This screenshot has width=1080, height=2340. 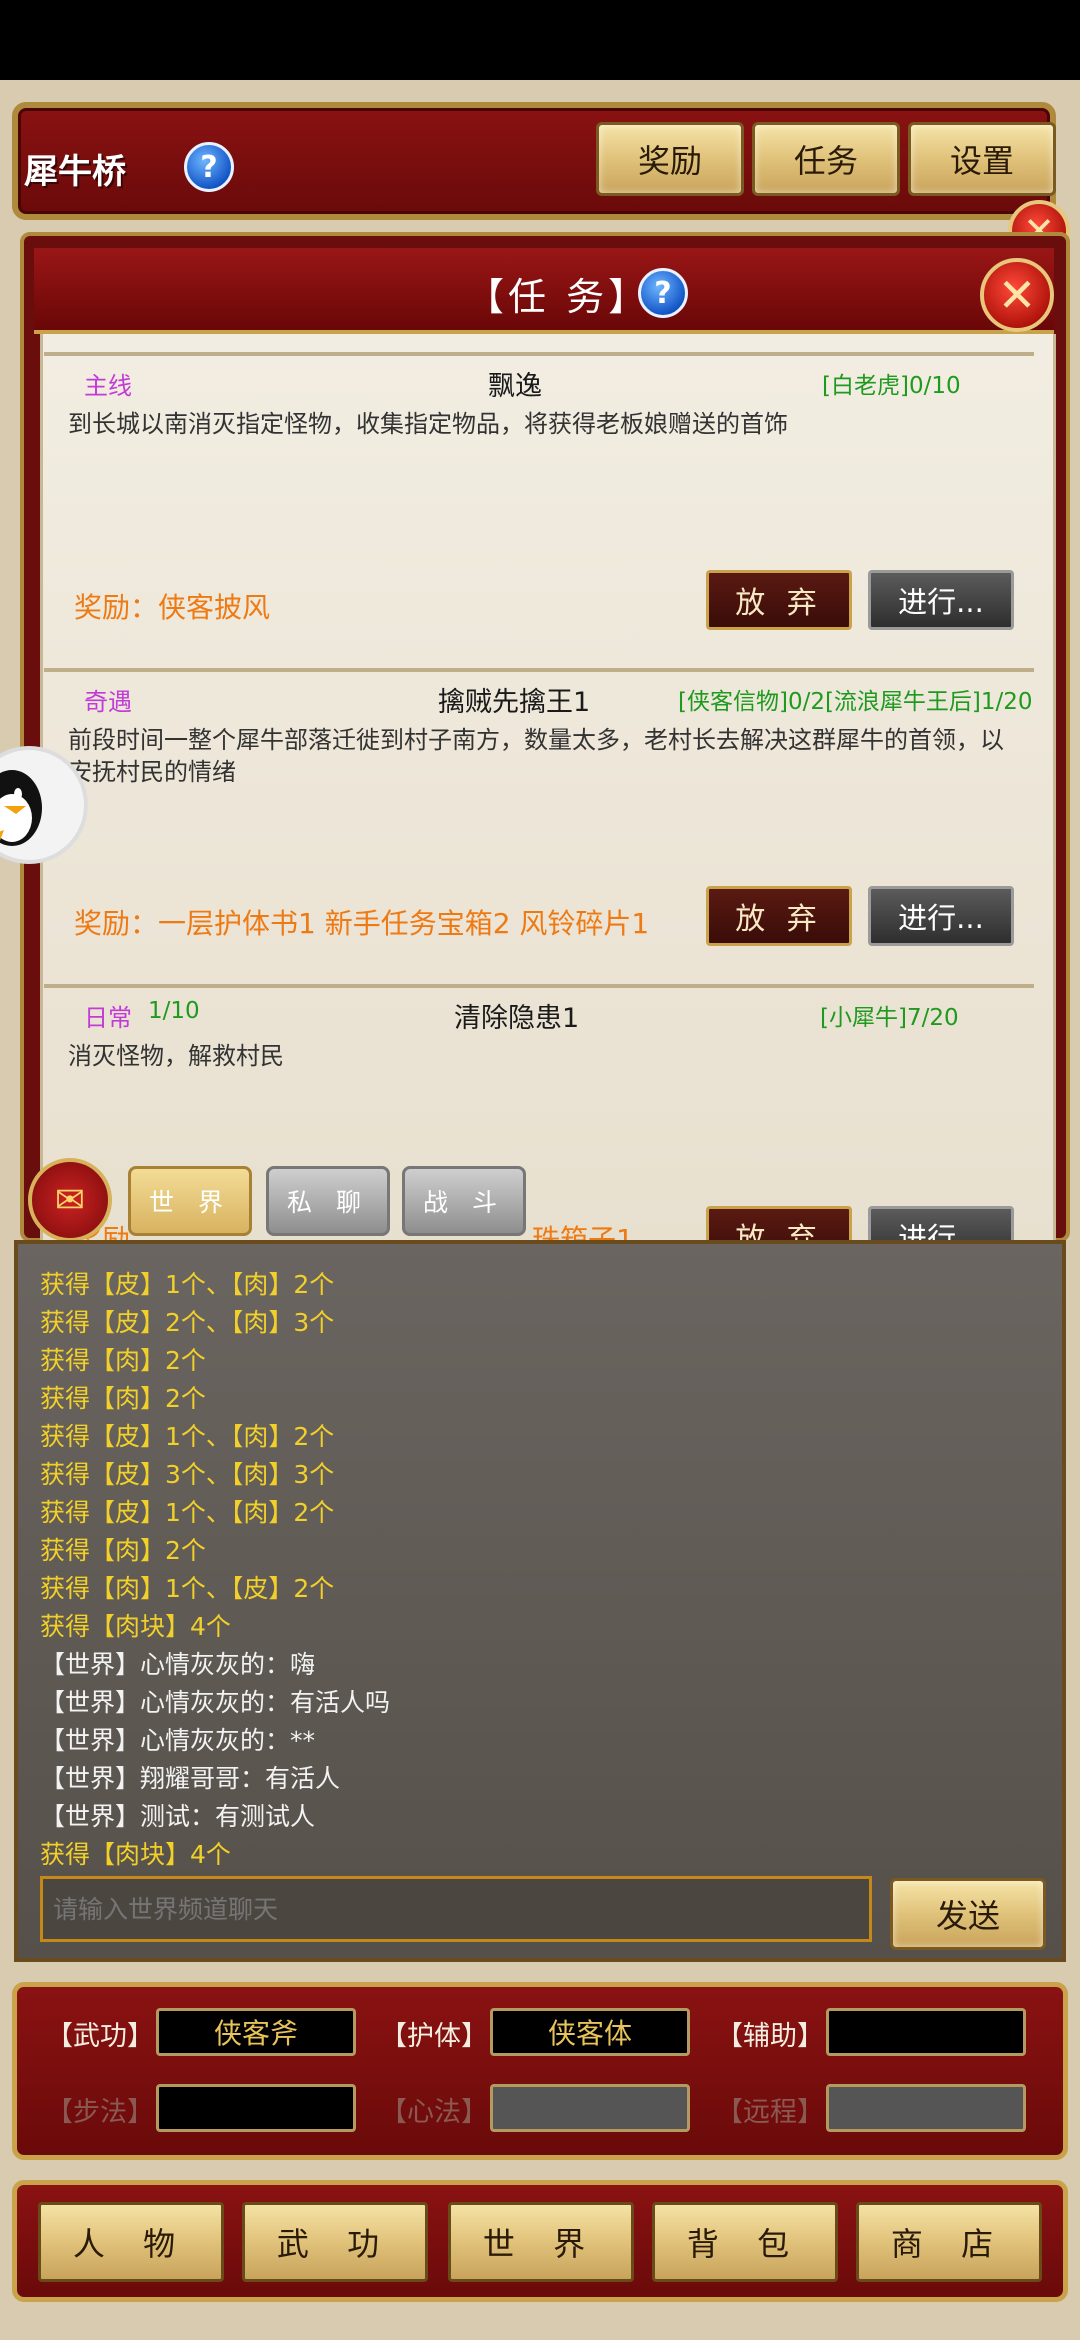 I want to click on status-bar, so click(x=540, y=40).